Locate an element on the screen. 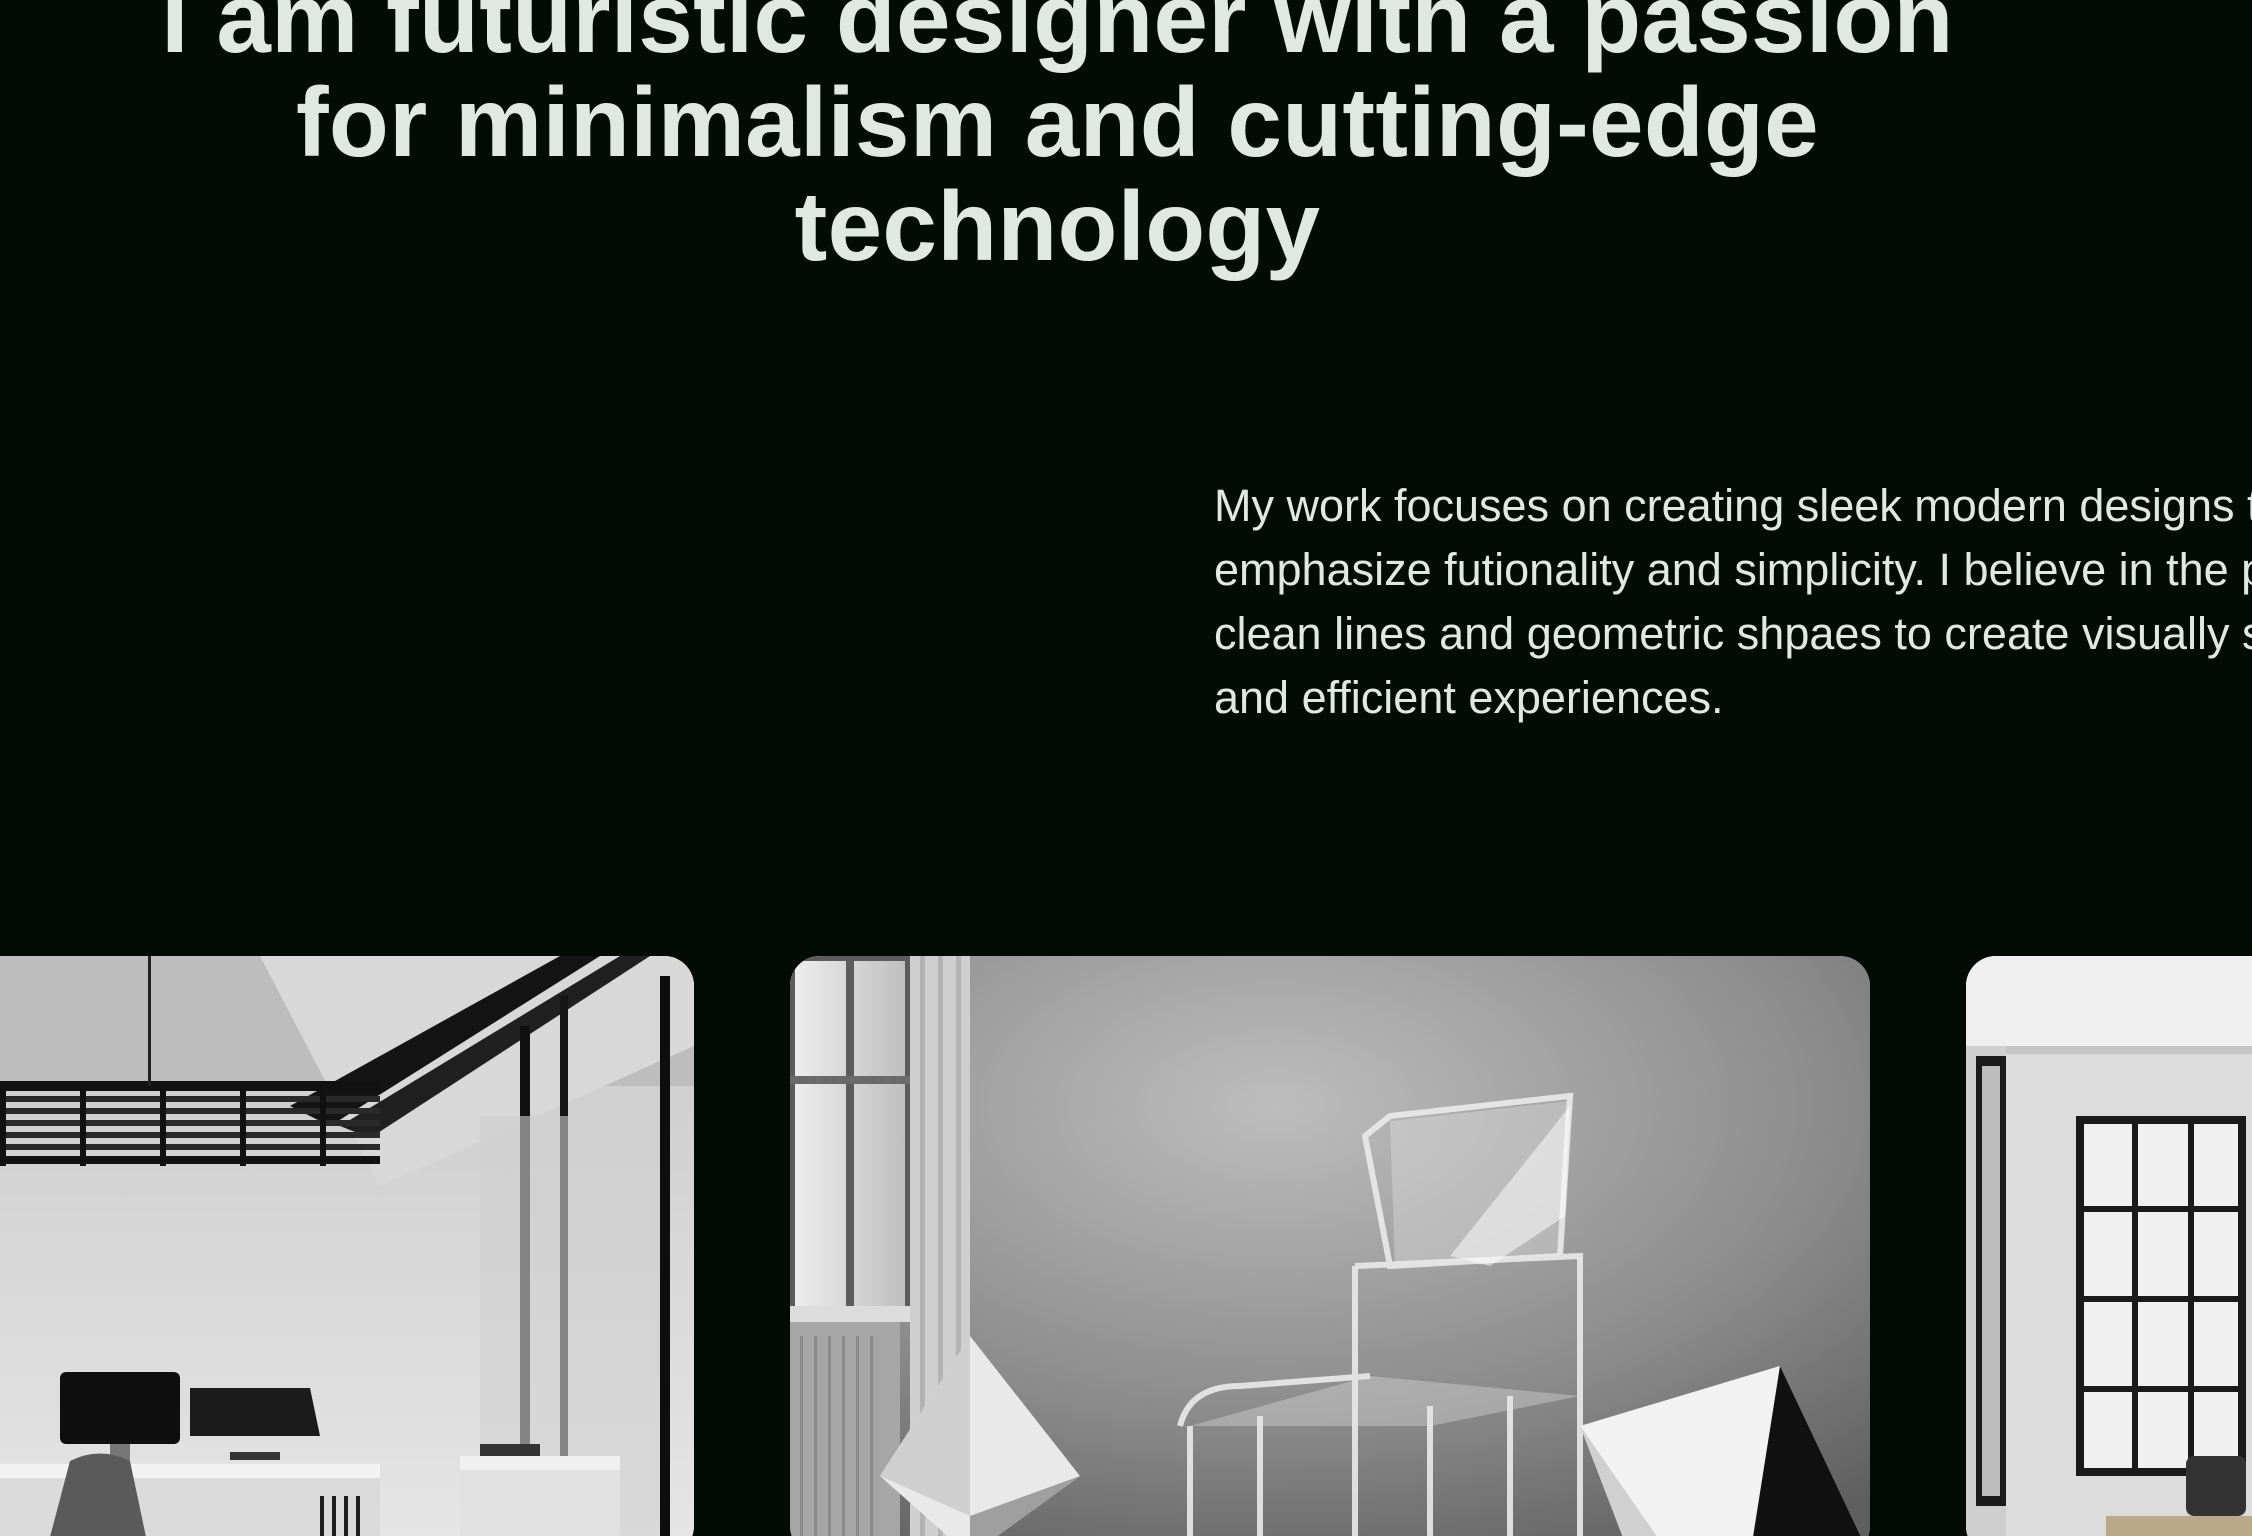  hero-title-line: technology is located at coordinates (1057, 226).